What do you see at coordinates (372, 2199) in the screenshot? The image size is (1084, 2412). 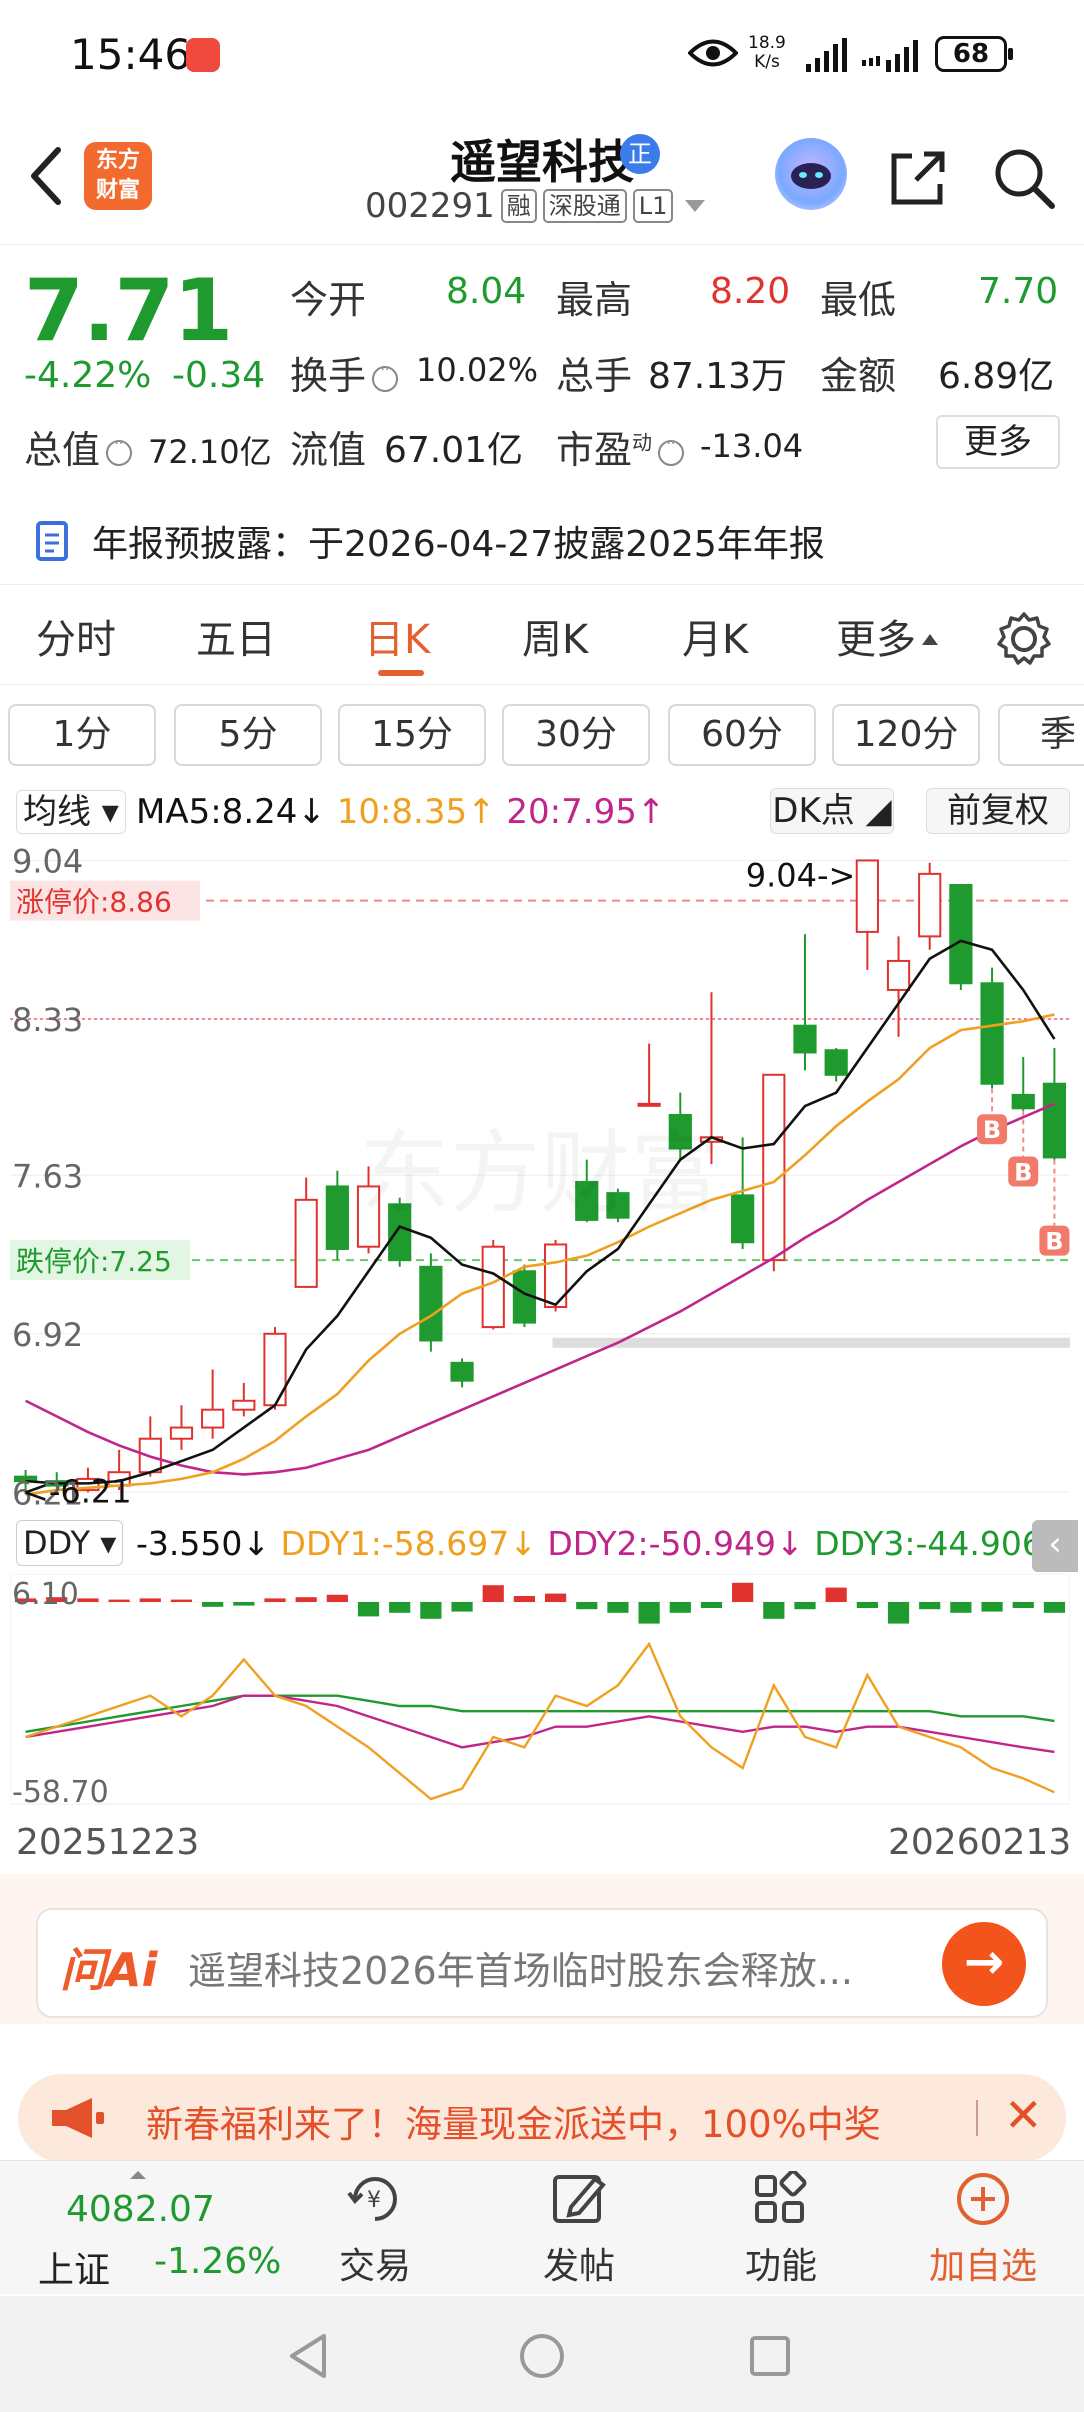 I see `trade-icon: ¥` at bounding box center [372, 2199].